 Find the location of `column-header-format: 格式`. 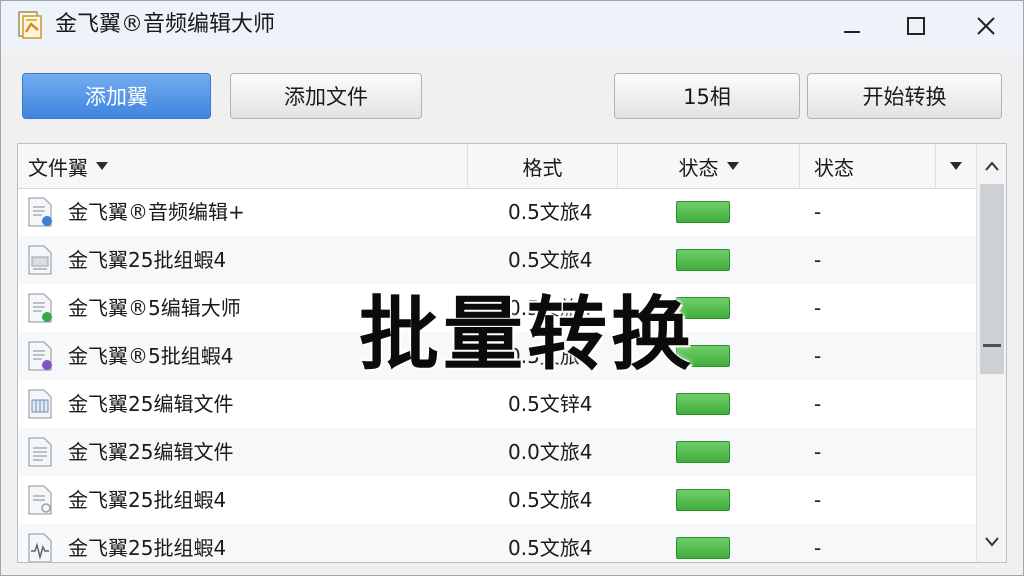

column-header-format: 格式 is located at coordinates (543, 166).